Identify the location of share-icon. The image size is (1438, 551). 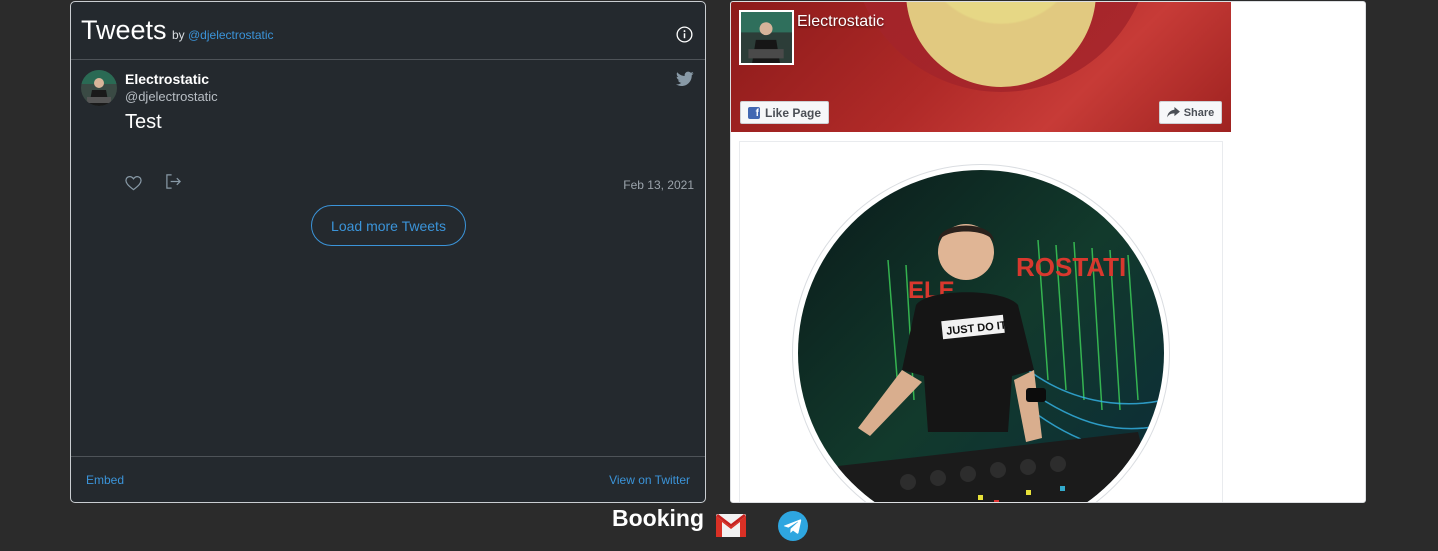
(173, 181).